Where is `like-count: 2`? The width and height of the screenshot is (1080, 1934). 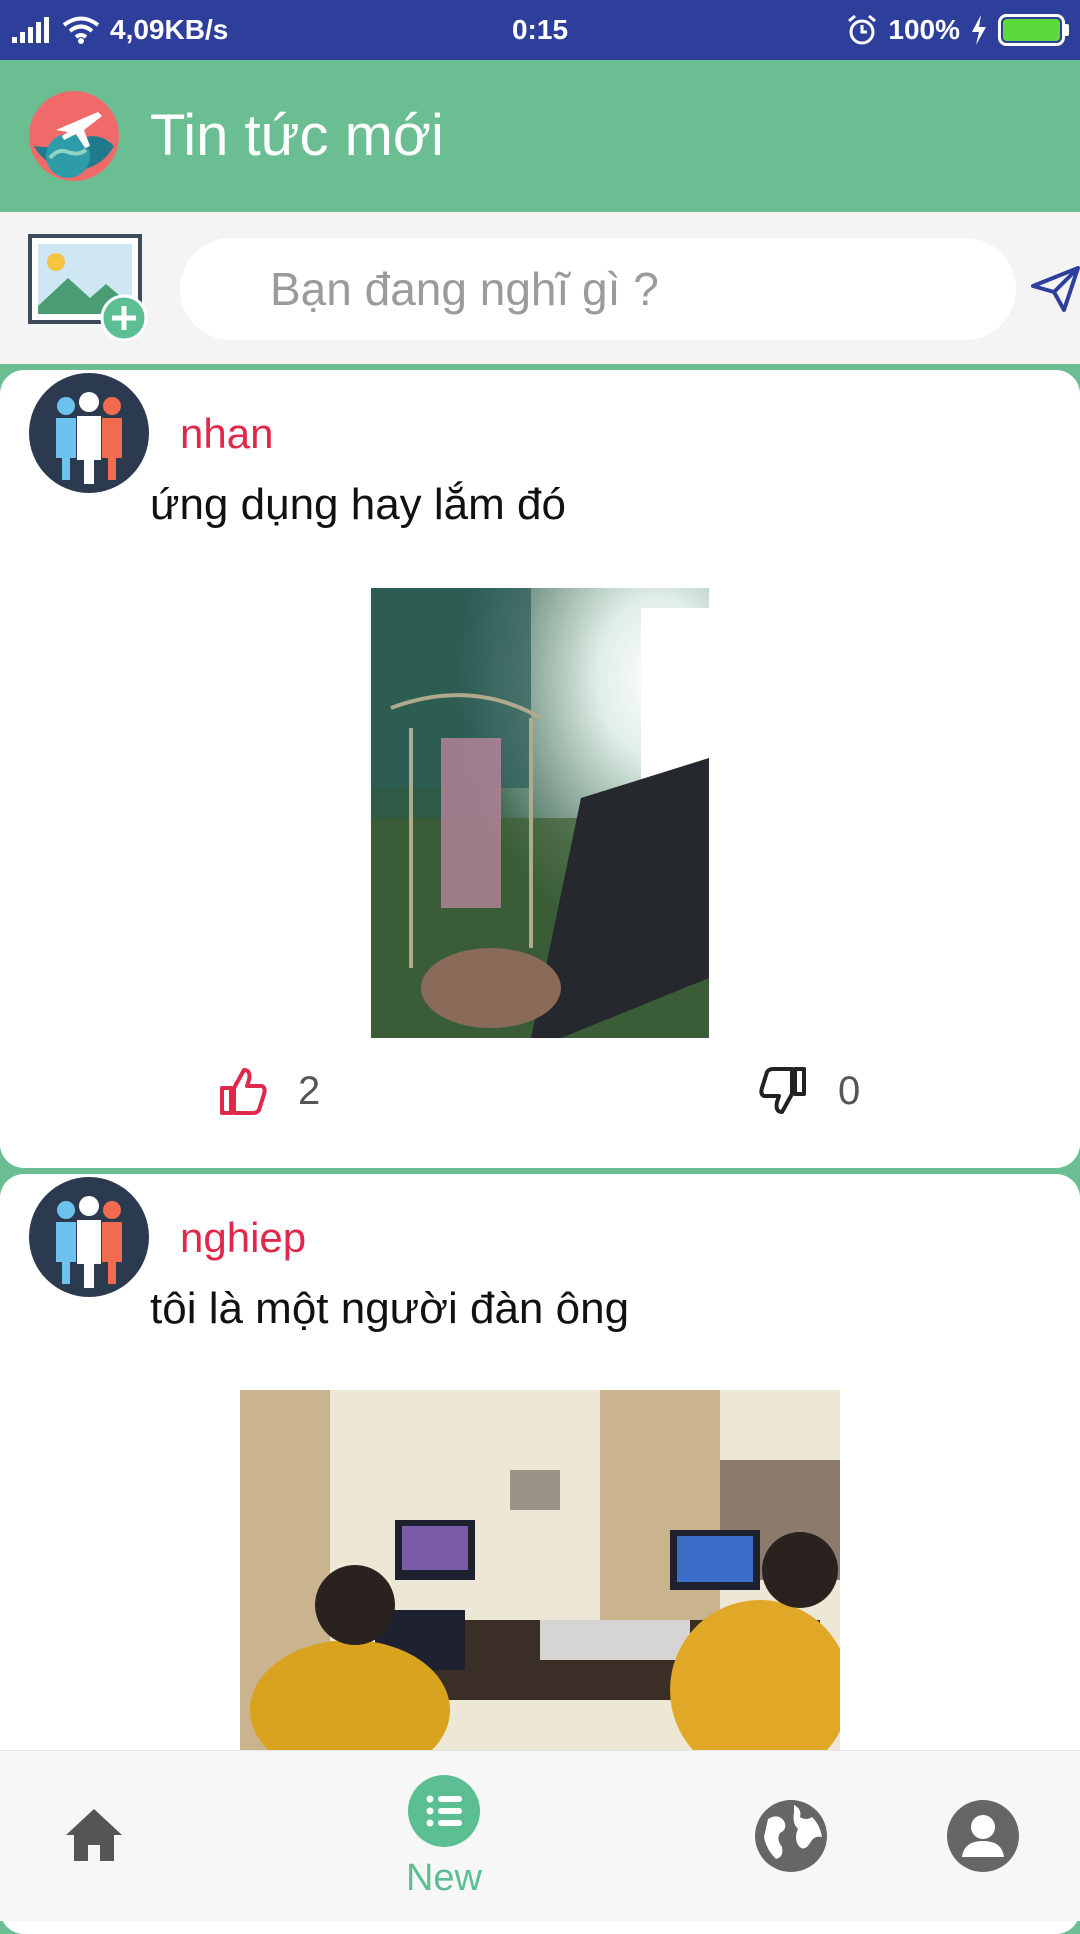
like-count: 2 is located at coordinates (309, 1090).